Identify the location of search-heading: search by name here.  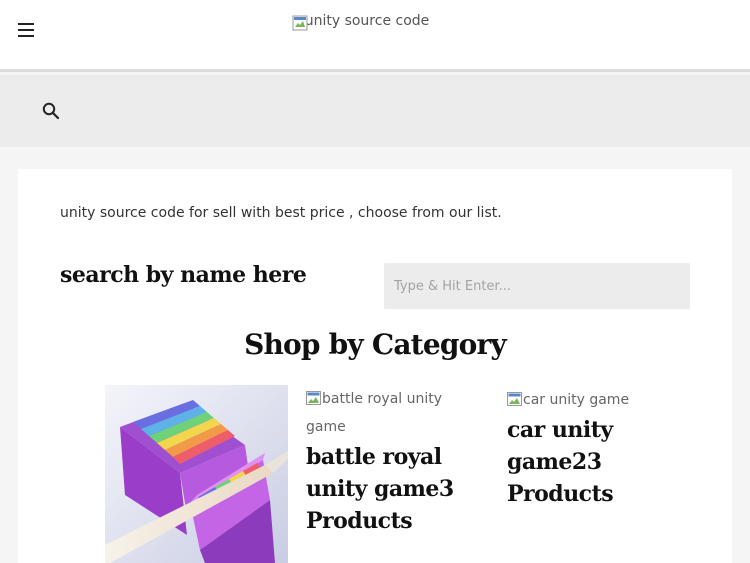
(183, 275).